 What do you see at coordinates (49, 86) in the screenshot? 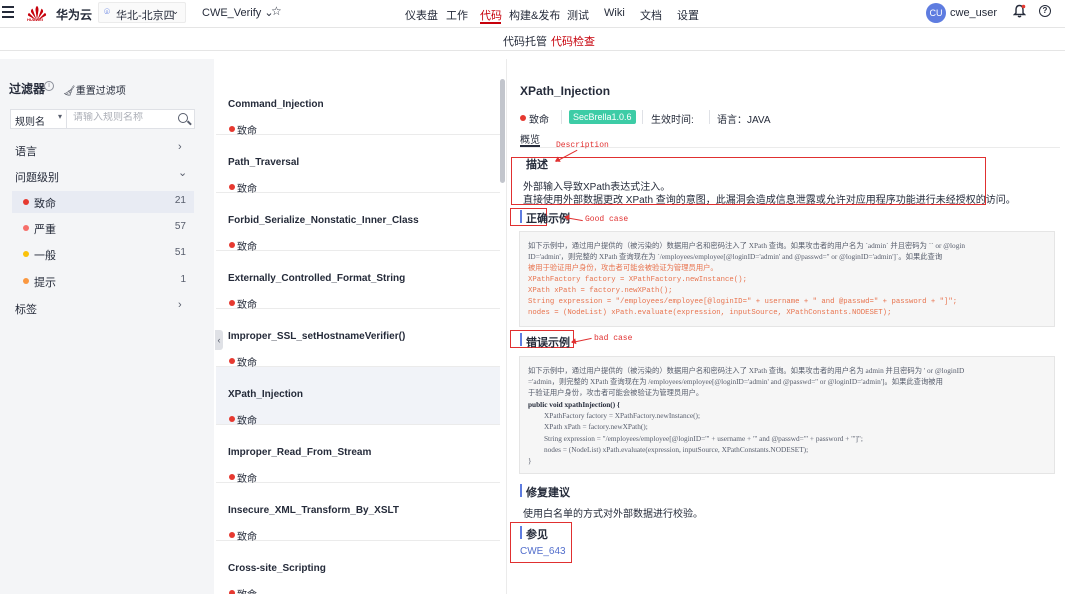
I see `info-icon: i` at bounding box center [49, 86].